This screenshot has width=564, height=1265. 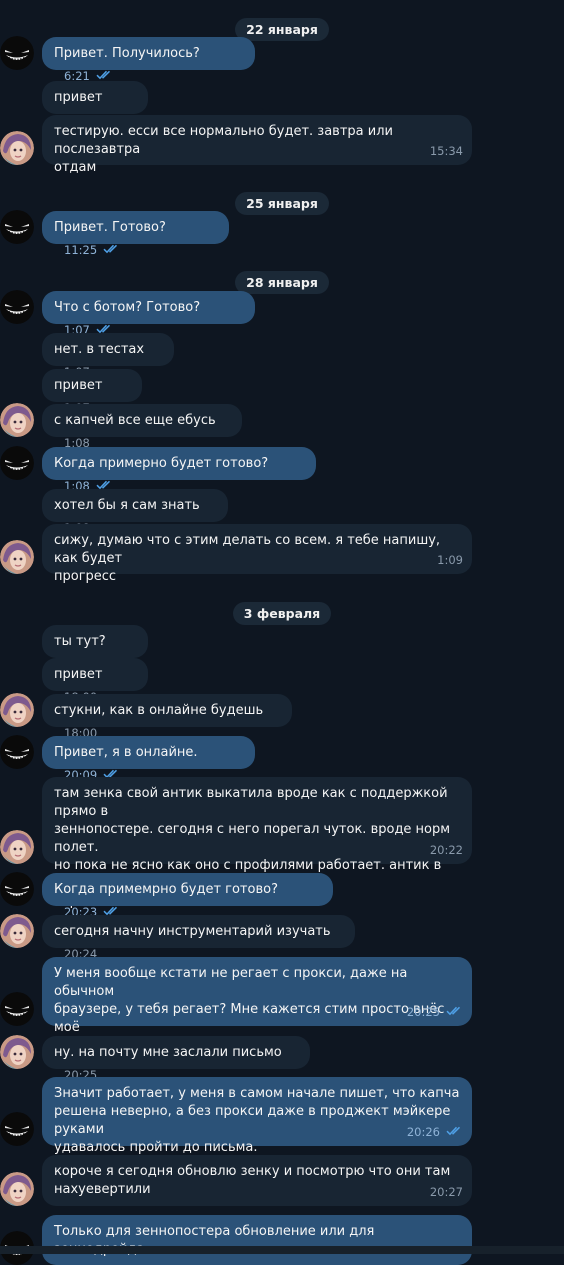 What do you see at coordinates (192, 931) in the screenshot?
I see `message-text: сегодня начну инструментарий изучать` at bounding box center [192, 931].